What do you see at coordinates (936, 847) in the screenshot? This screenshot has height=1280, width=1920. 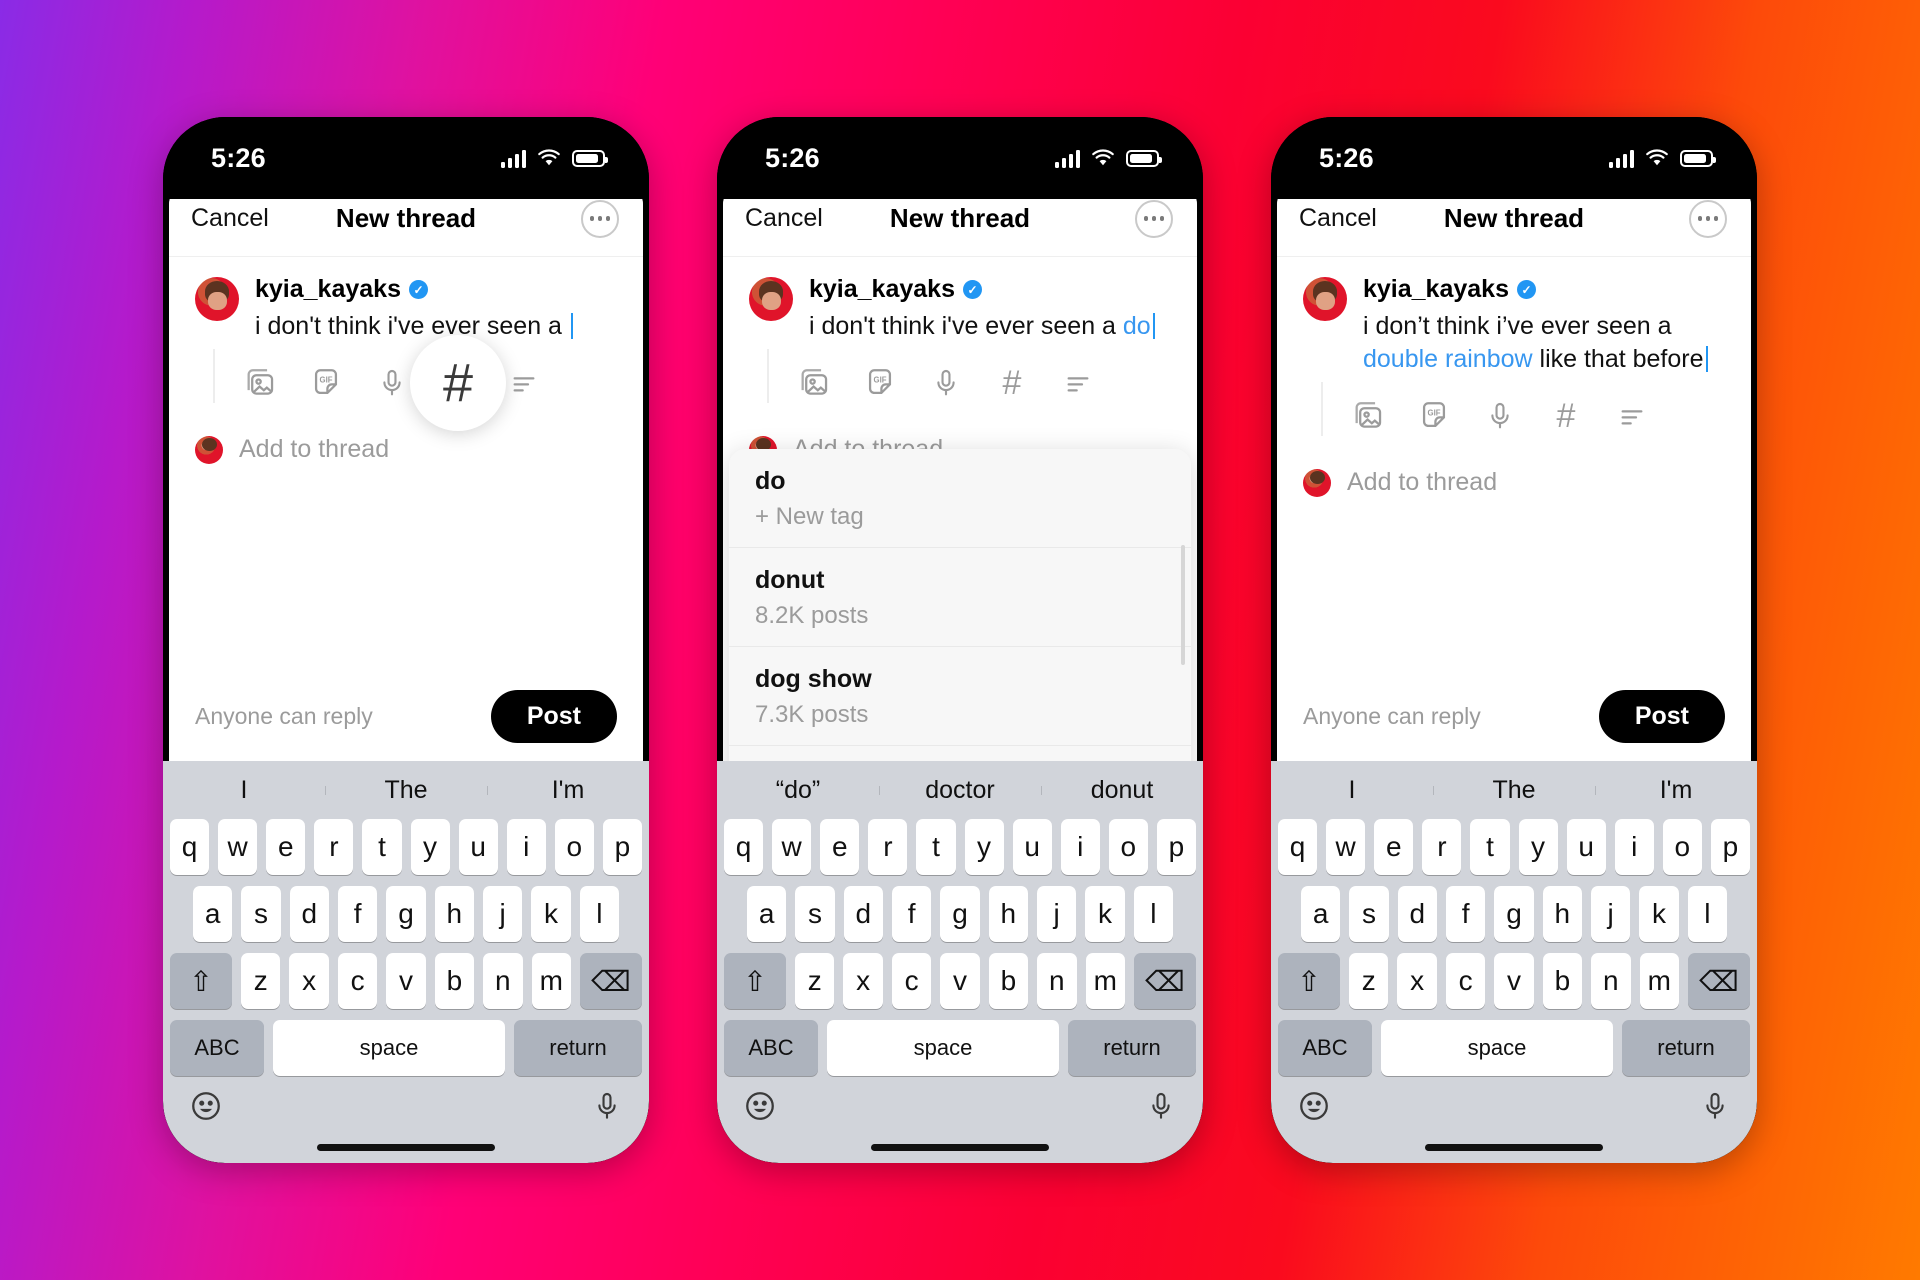 I see `key-t: t` at bounding box center [936, 847].